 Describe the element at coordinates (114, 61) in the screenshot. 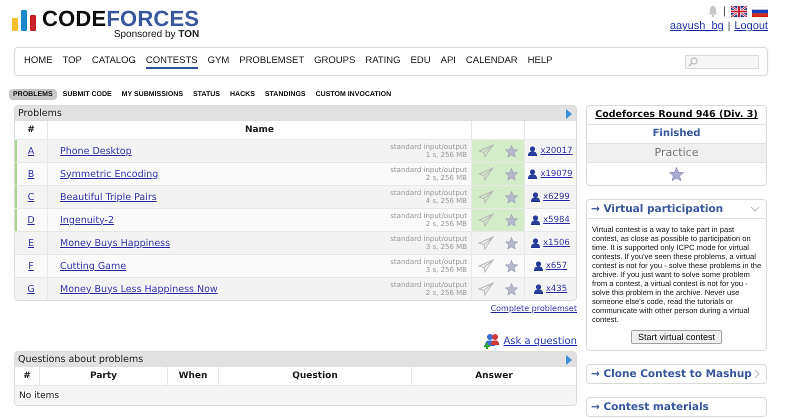

I see `menu-item: CATALOG` at that location.